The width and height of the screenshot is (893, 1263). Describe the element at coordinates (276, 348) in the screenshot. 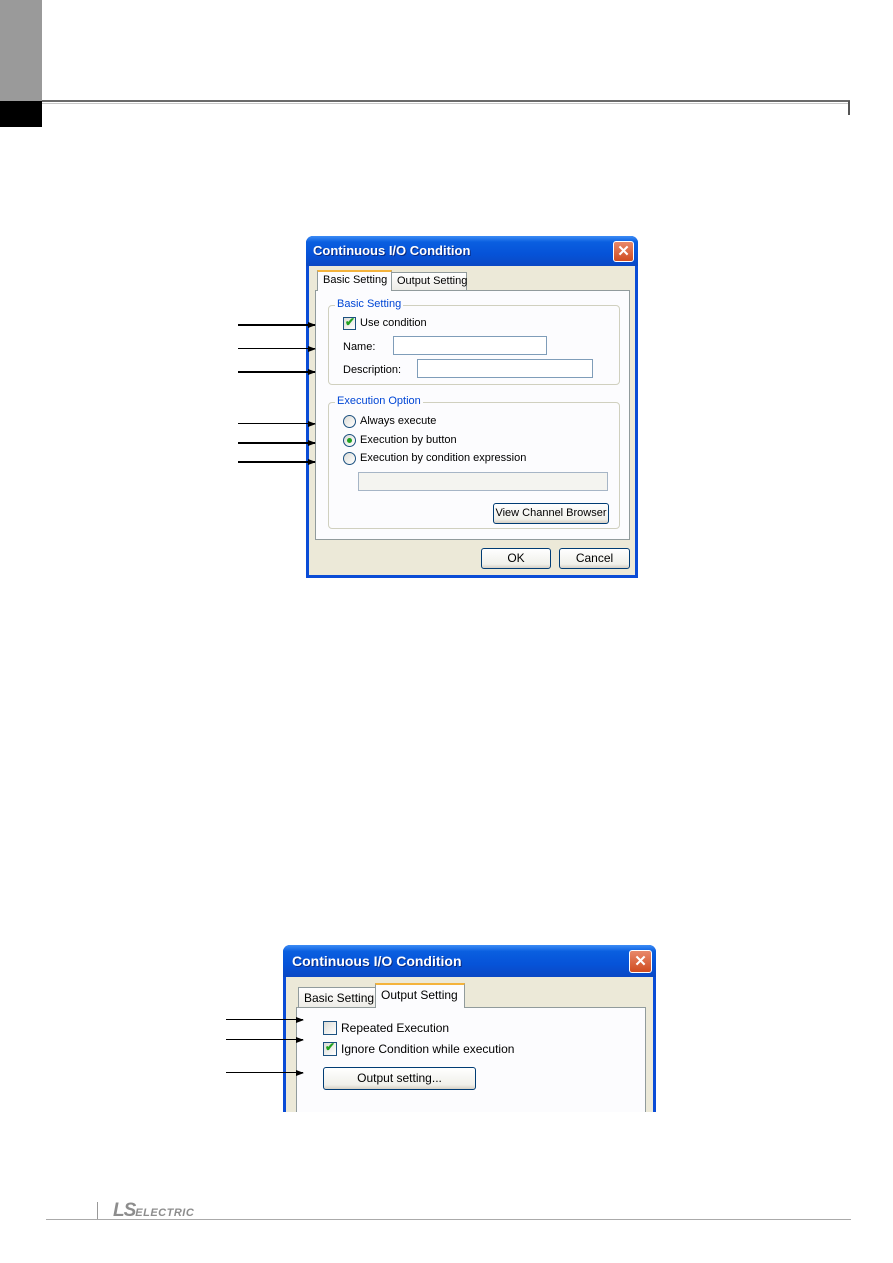

I see `callout-arrow-name` at that location.